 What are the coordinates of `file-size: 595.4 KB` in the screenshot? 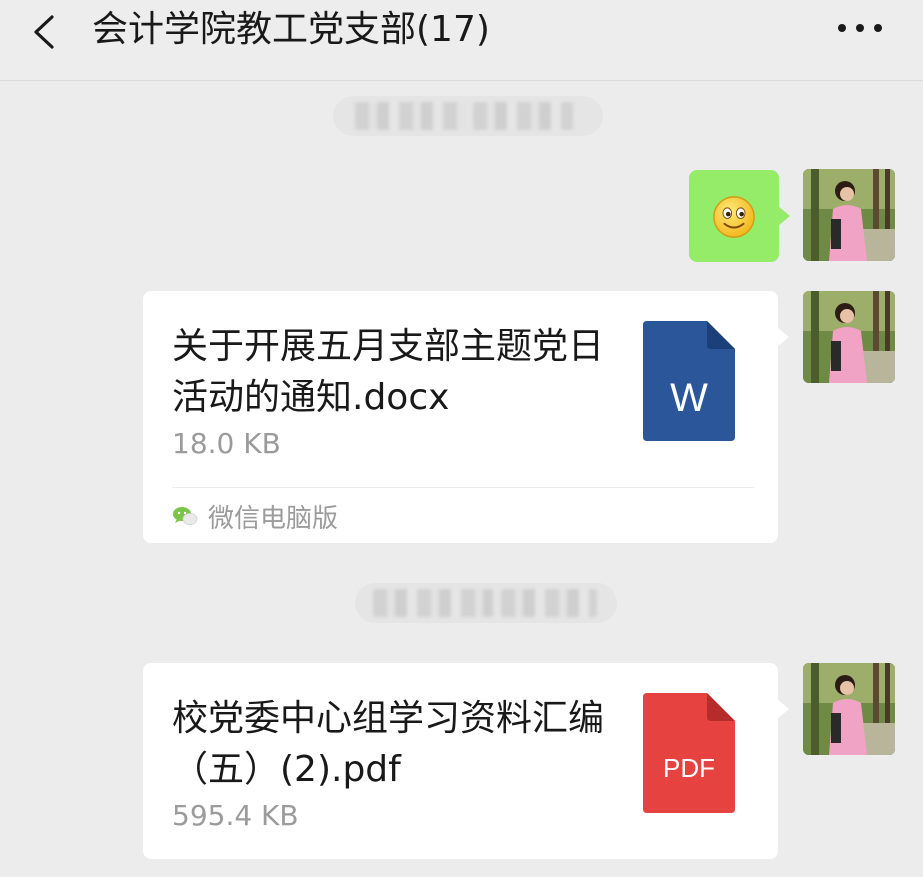 It's located at (235, 815).